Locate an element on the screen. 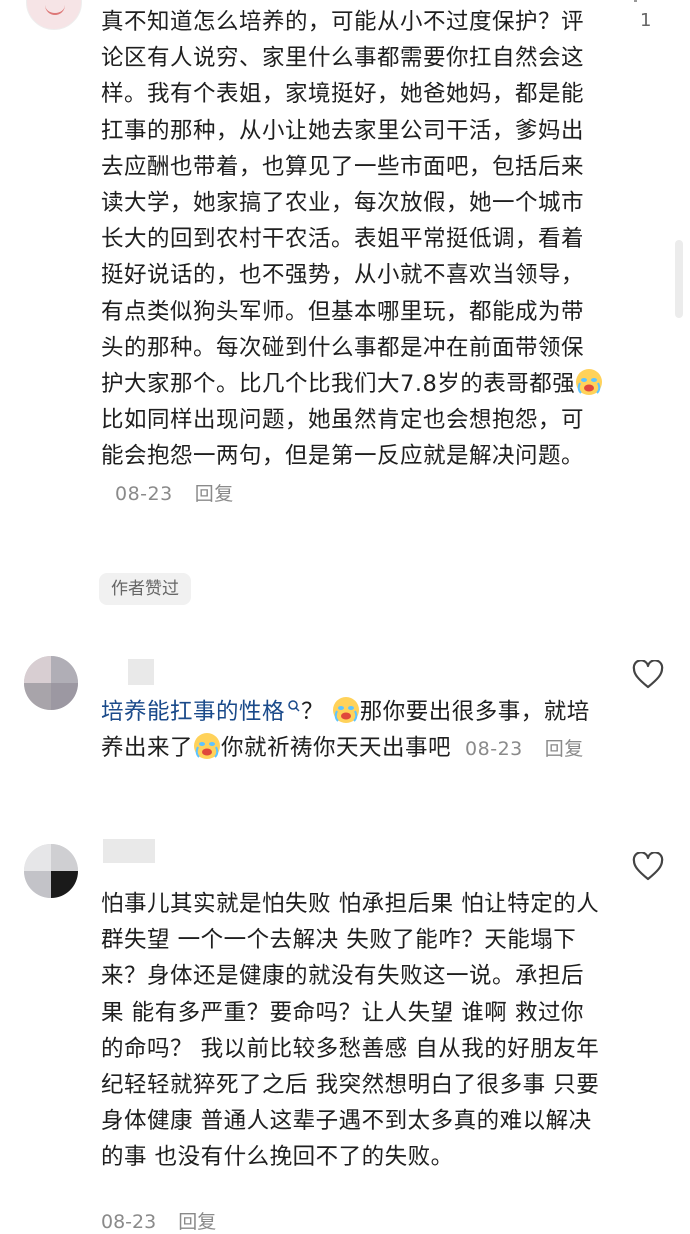  like-count: 1 is located at coordinates (646, 20).